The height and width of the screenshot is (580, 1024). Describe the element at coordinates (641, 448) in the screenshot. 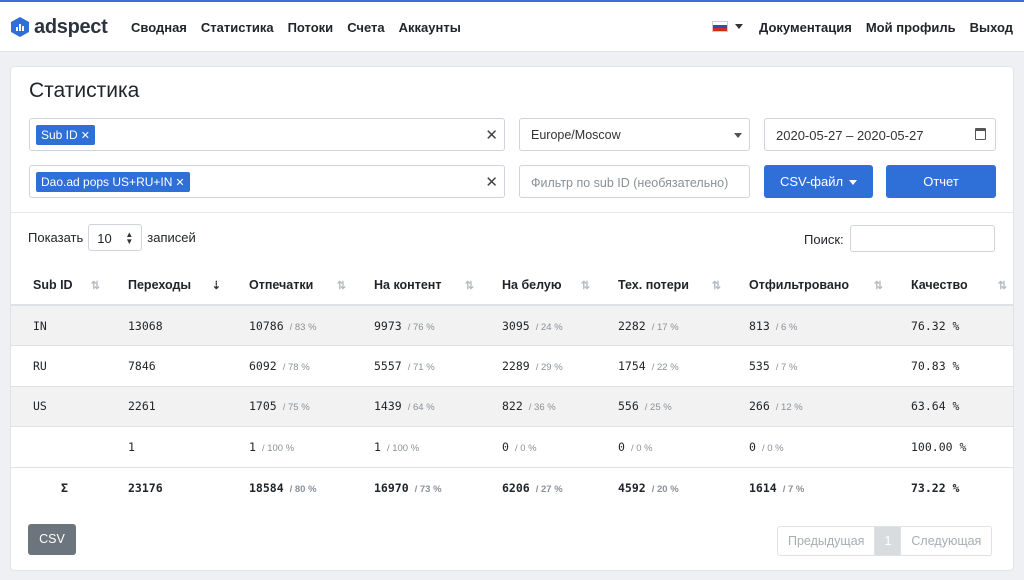

I see `cell-percent: / 0 %` at that location.